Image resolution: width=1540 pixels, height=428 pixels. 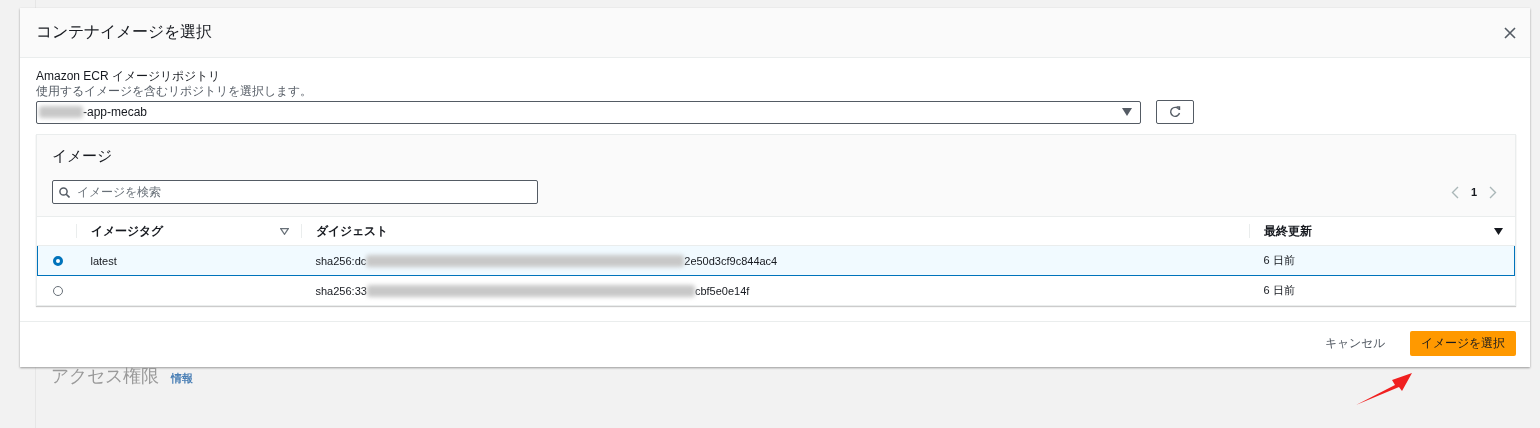 What do you see at coordinates (103, 260) in the screenshot?
I see `table-cell: latest` at bounding box center [103, 260].